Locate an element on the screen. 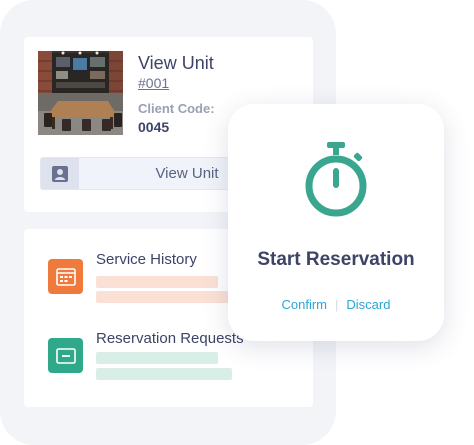 The height and width of the screenshot is (445, 474). unit-photo is located at coordinates (80, 93).